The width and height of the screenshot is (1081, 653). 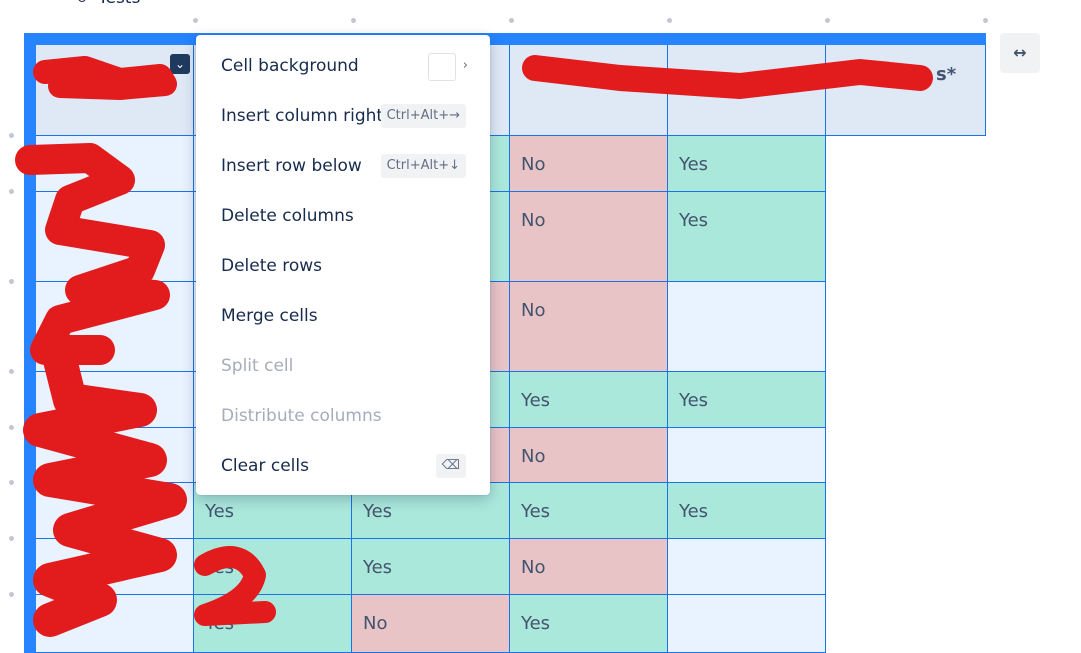 I want to click on menu-item-split-cell: Split cell, so click(x=343, y=366).